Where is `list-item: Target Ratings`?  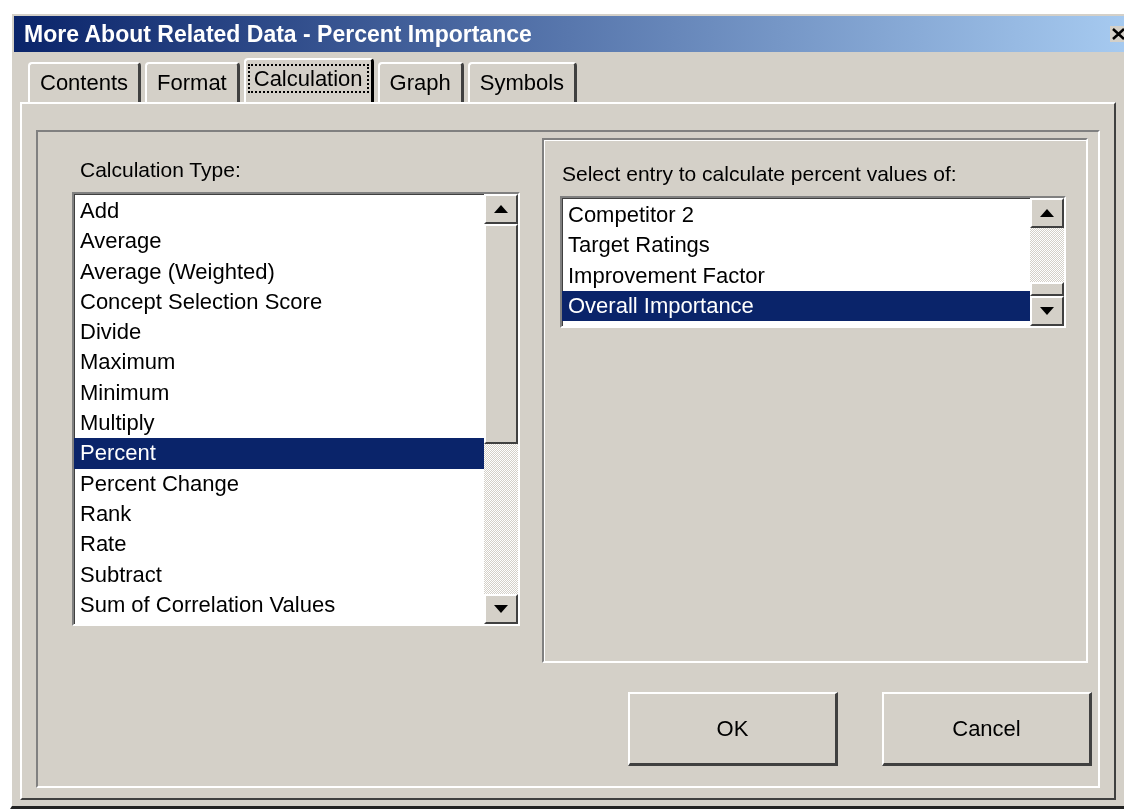 list-item: Target Ratings is located at coordinates (796, 245).